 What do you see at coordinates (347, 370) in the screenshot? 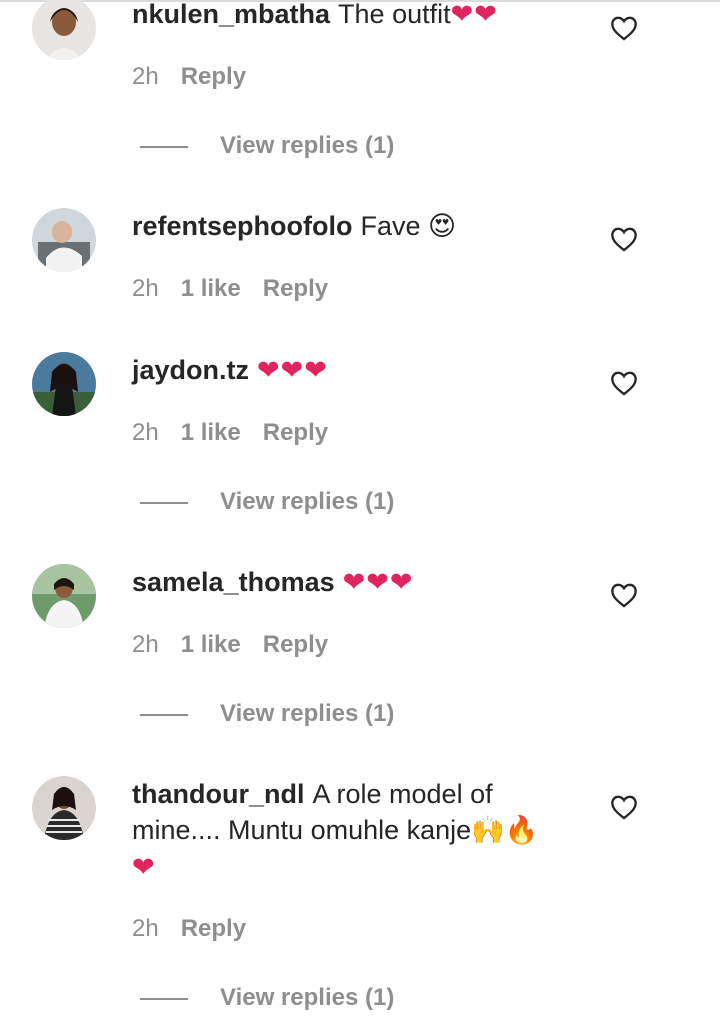
I see `comment-body: jaydon.tz ❤❤❤` at bounding box center [347, 370].